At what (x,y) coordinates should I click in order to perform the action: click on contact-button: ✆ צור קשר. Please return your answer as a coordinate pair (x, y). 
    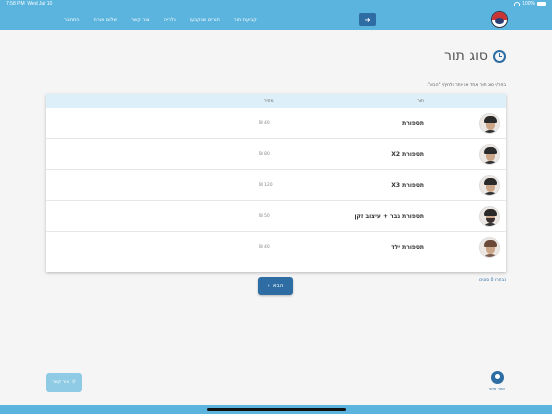
    Looking at the image, I should click on (64, 382).